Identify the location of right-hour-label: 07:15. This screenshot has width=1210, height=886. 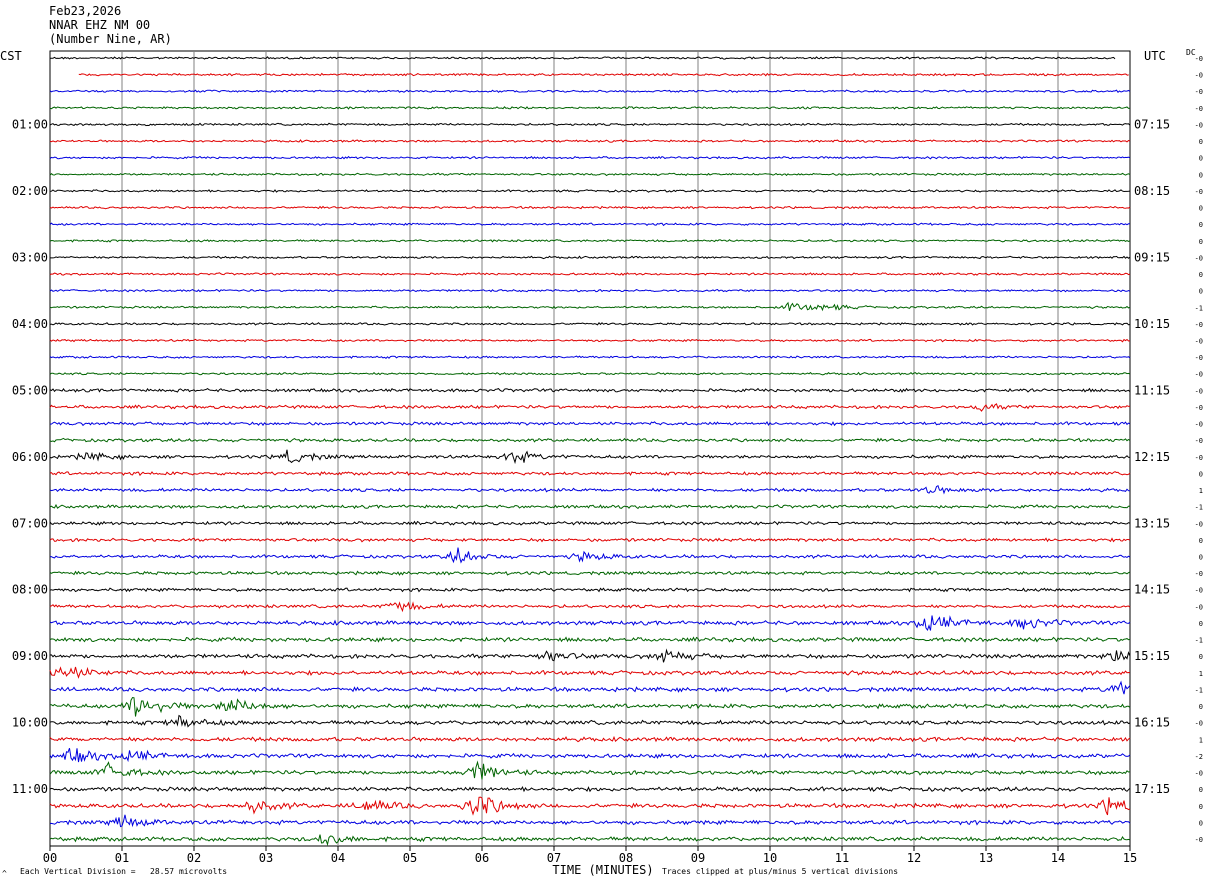
(1152, 124).